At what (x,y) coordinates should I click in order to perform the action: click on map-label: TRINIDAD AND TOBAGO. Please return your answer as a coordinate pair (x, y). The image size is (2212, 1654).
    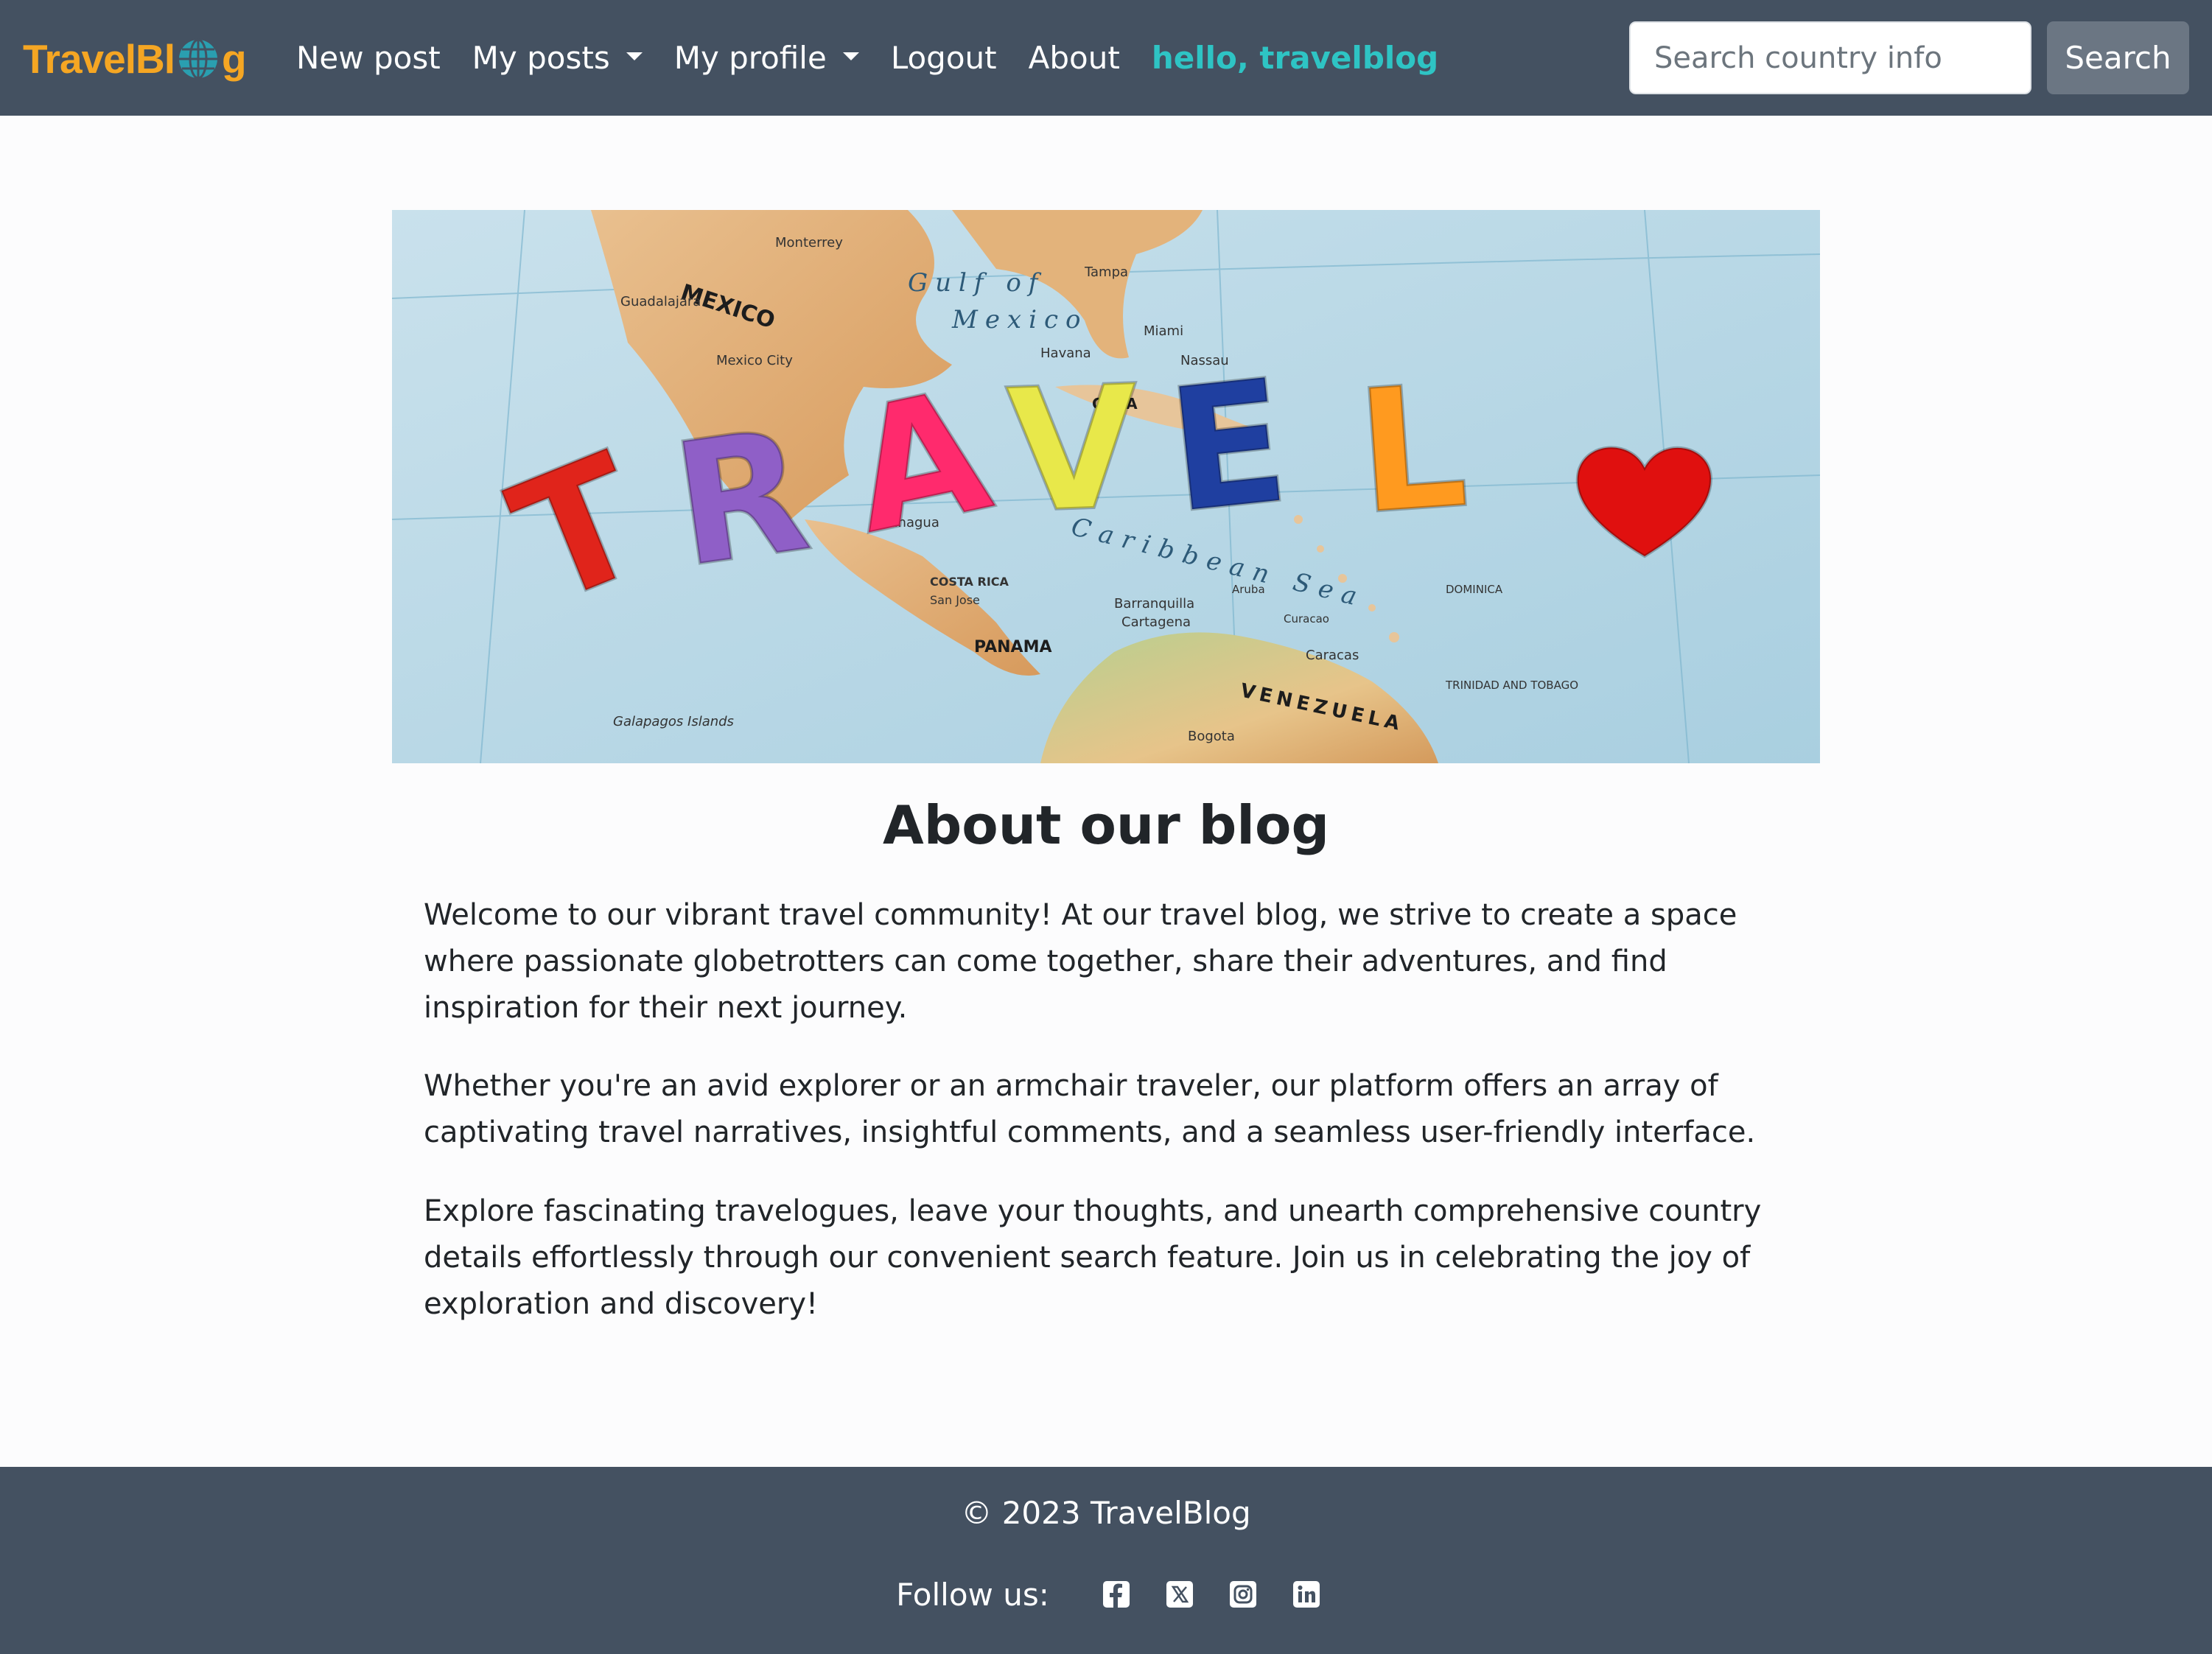
    Looking at the image, I should click on (1511, 685).